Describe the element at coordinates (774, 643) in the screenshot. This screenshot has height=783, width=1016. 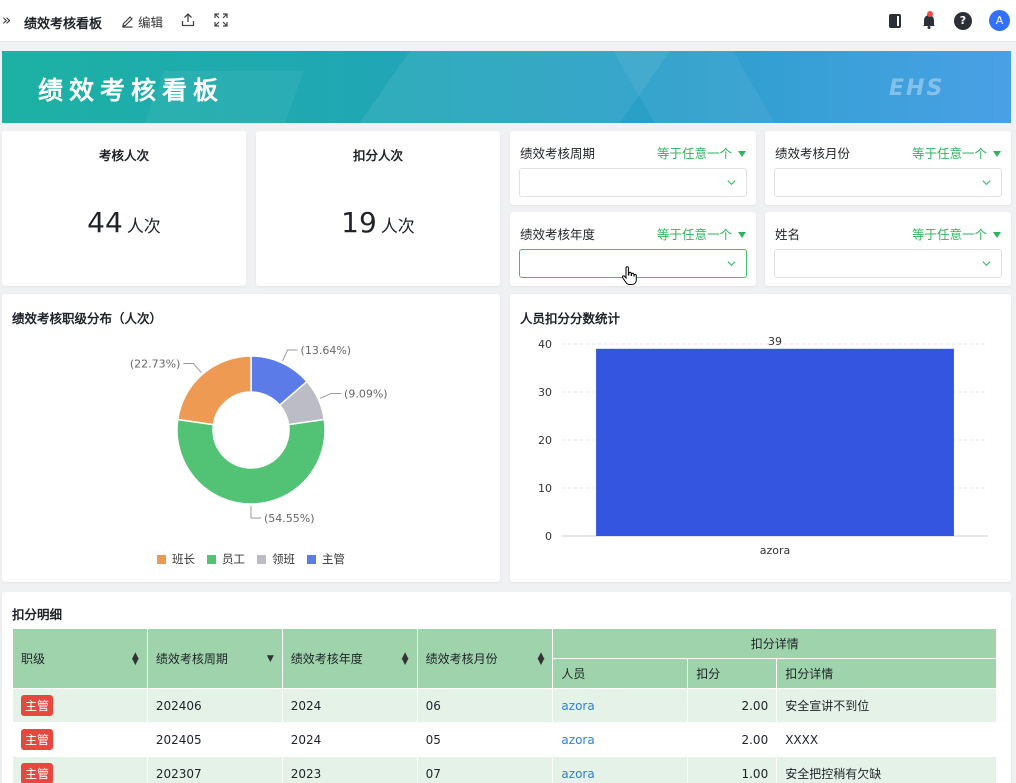
I see `column-group-deduction-detail: 扣分详情` at that location.